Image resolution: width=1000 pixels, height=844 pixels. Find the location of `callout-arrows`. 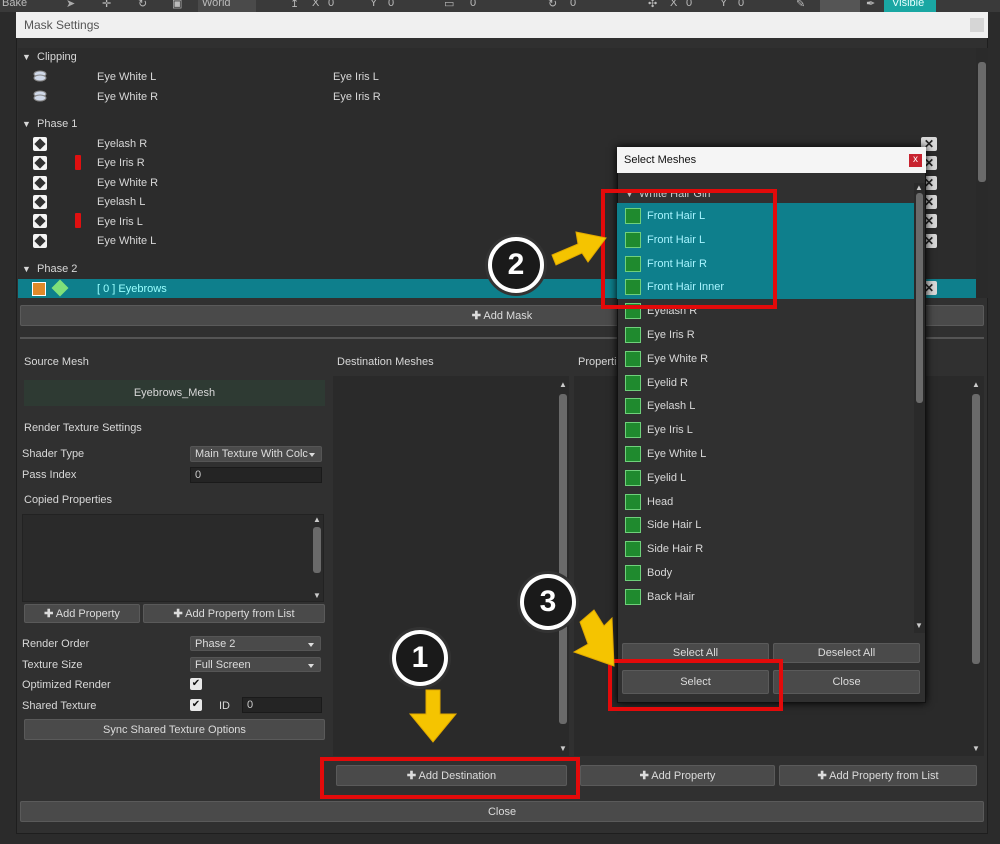

callout-arrows is located at coordinates (511, 487).